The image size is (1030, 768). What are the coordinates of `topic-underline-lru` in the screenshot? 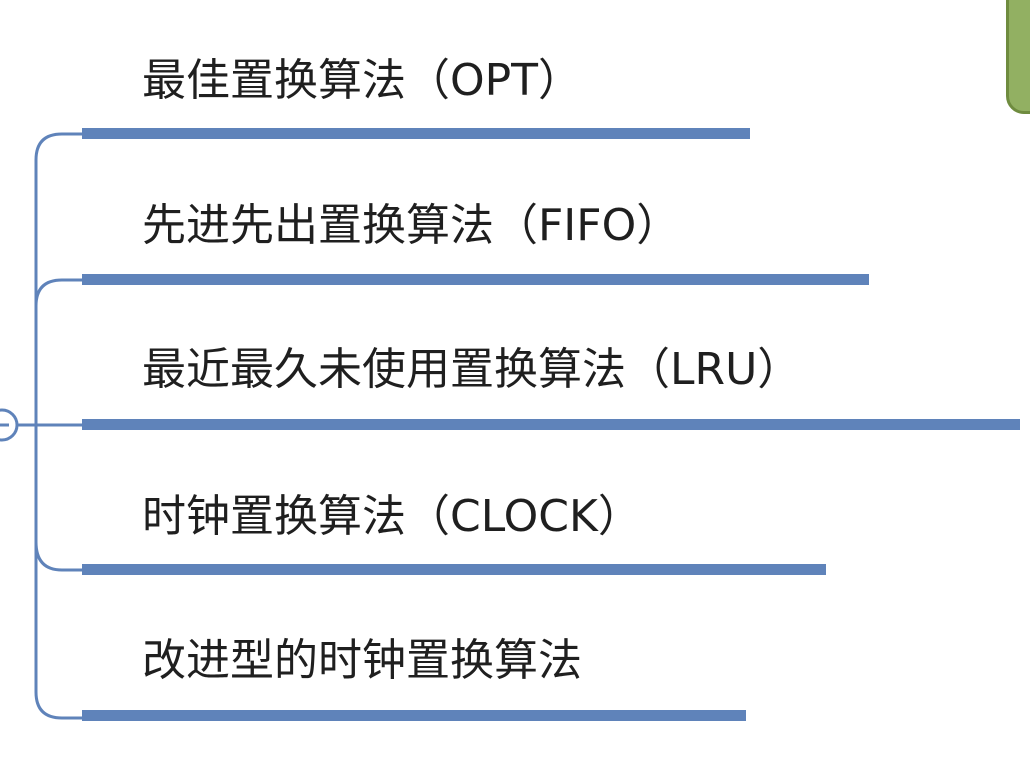 It's located at (551, 424).